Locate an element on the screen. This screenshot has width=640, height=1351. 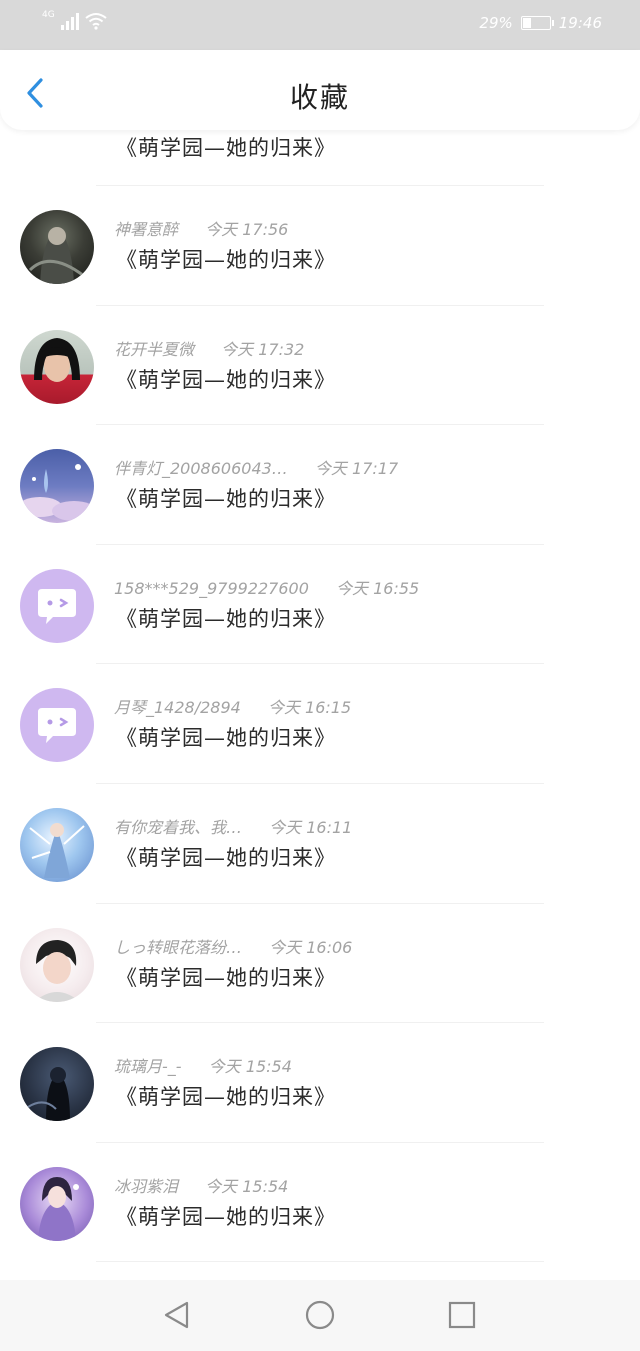
network-type: 4G is located at coordinates (48, 15).